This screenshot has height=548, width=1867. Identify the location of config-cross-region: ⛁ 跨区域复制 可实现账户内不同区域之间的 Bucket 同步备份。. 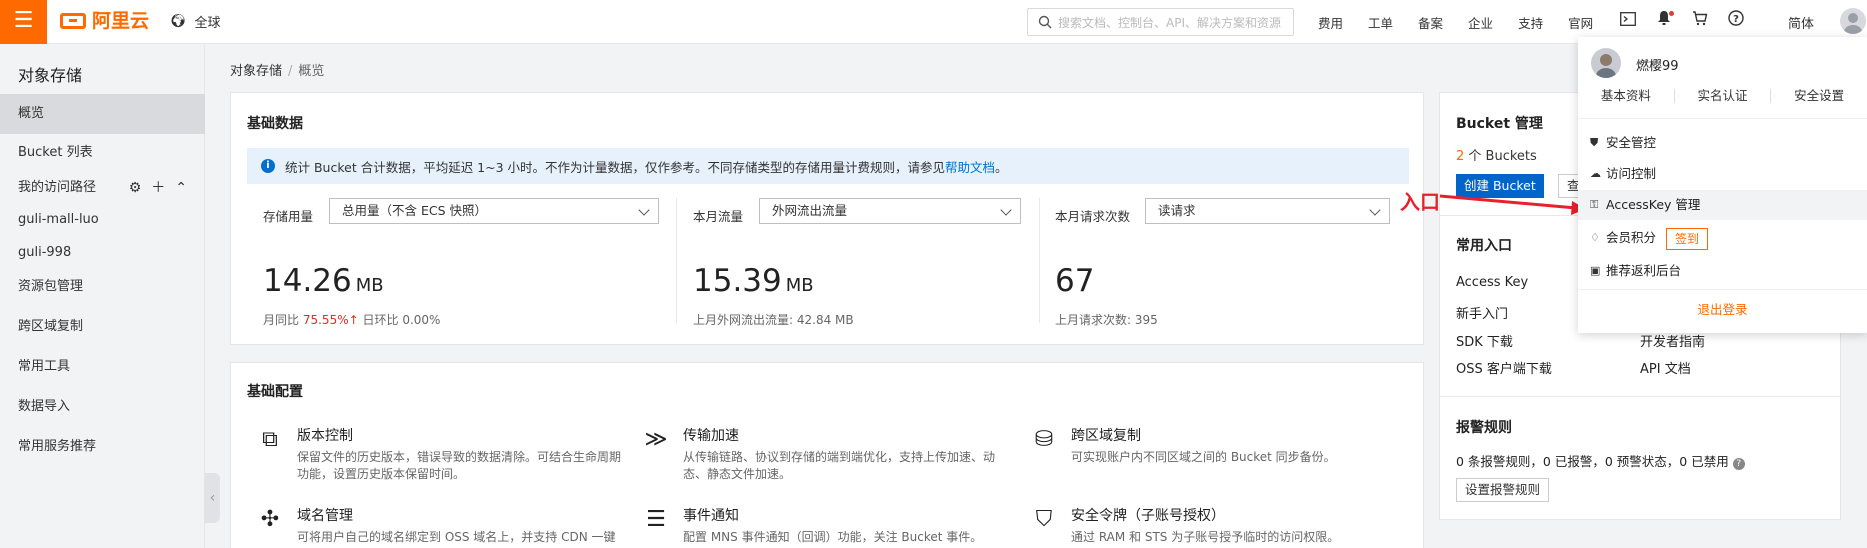
(1216, 455).